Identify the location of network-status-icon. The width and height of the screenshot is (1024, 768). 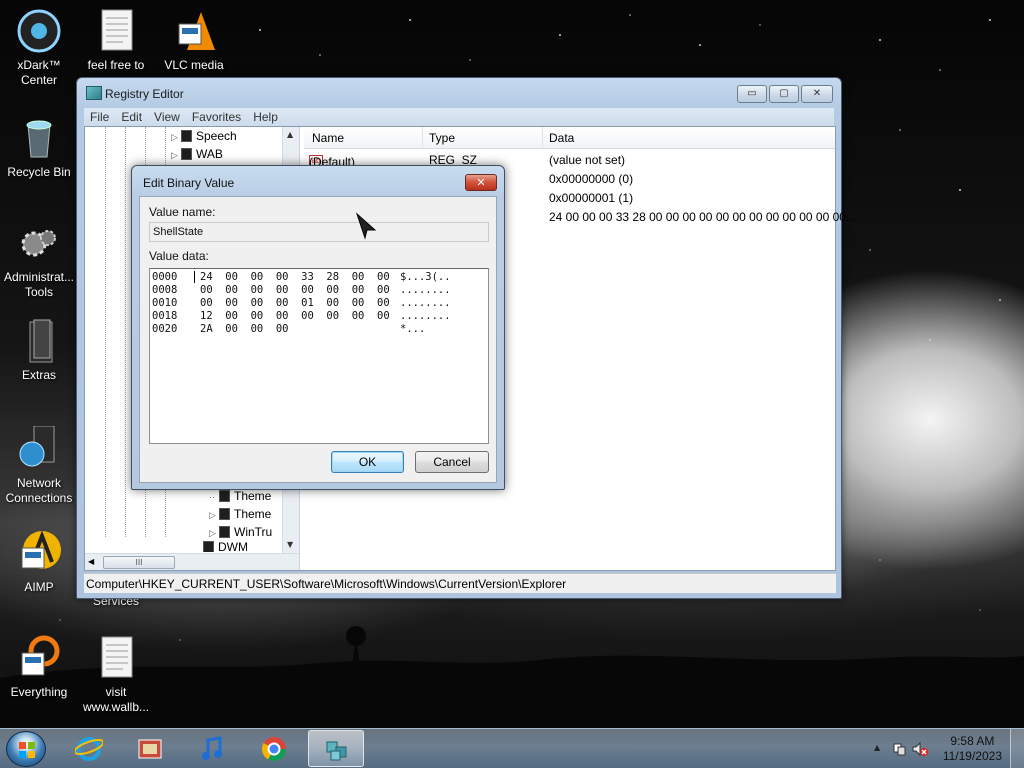
(900, 749).